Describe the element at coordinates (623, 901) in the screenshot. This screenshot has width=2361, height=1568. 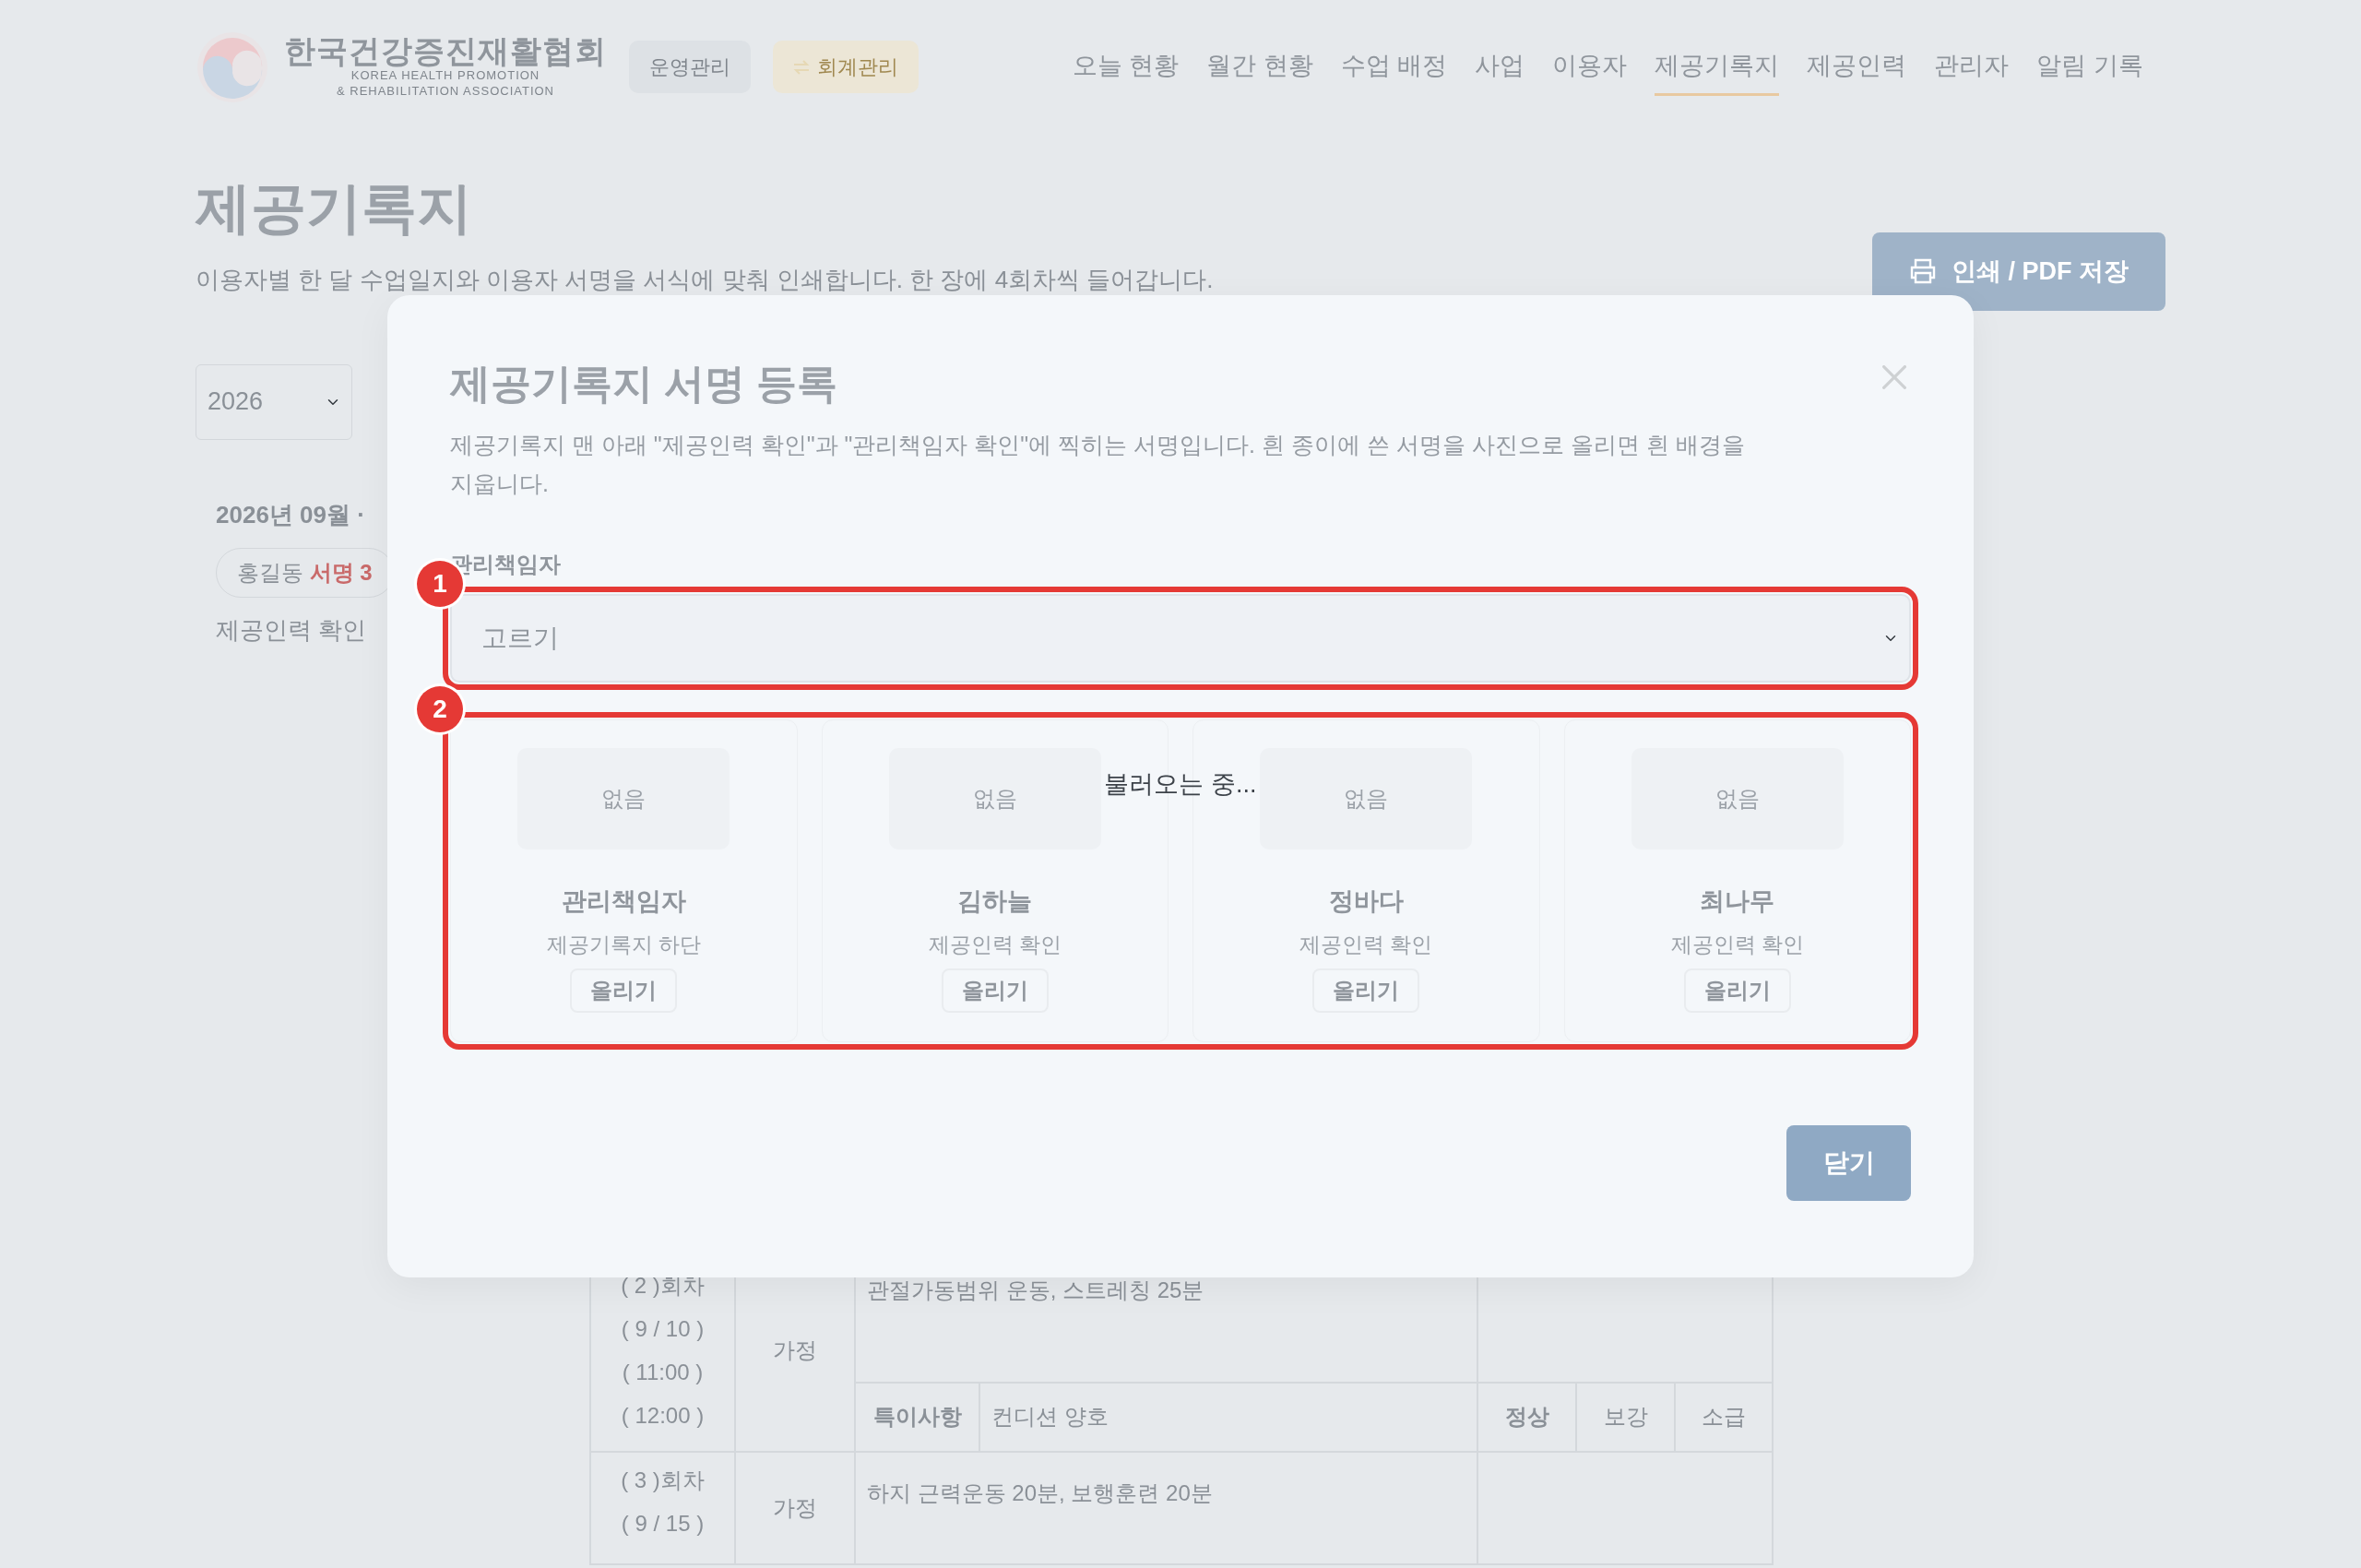
I see `signer-name: 관리책임자` at that location.